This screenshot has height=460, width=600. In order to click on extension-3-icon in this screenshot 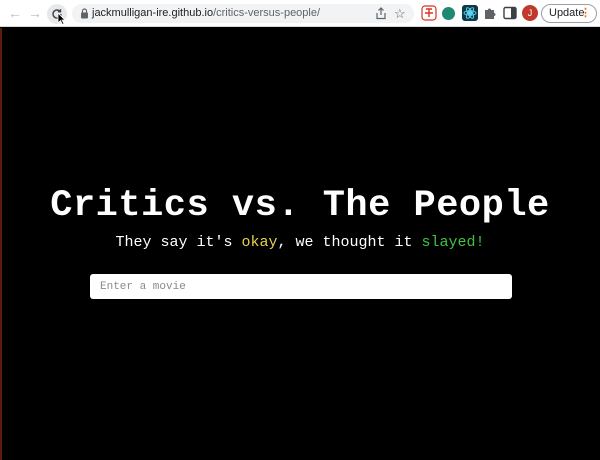, I will do `click(470, 13)`.